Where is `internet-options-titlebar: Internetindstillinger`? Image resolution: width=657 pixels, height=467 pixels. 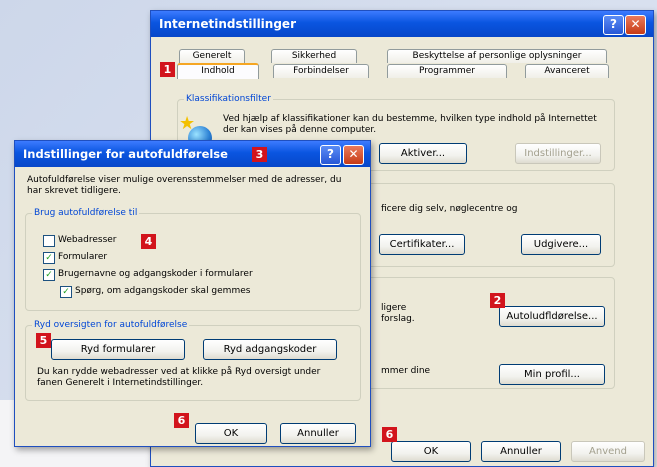 internet-options-titlebar: Internetindstillinger is located at coordinates (402, 24).